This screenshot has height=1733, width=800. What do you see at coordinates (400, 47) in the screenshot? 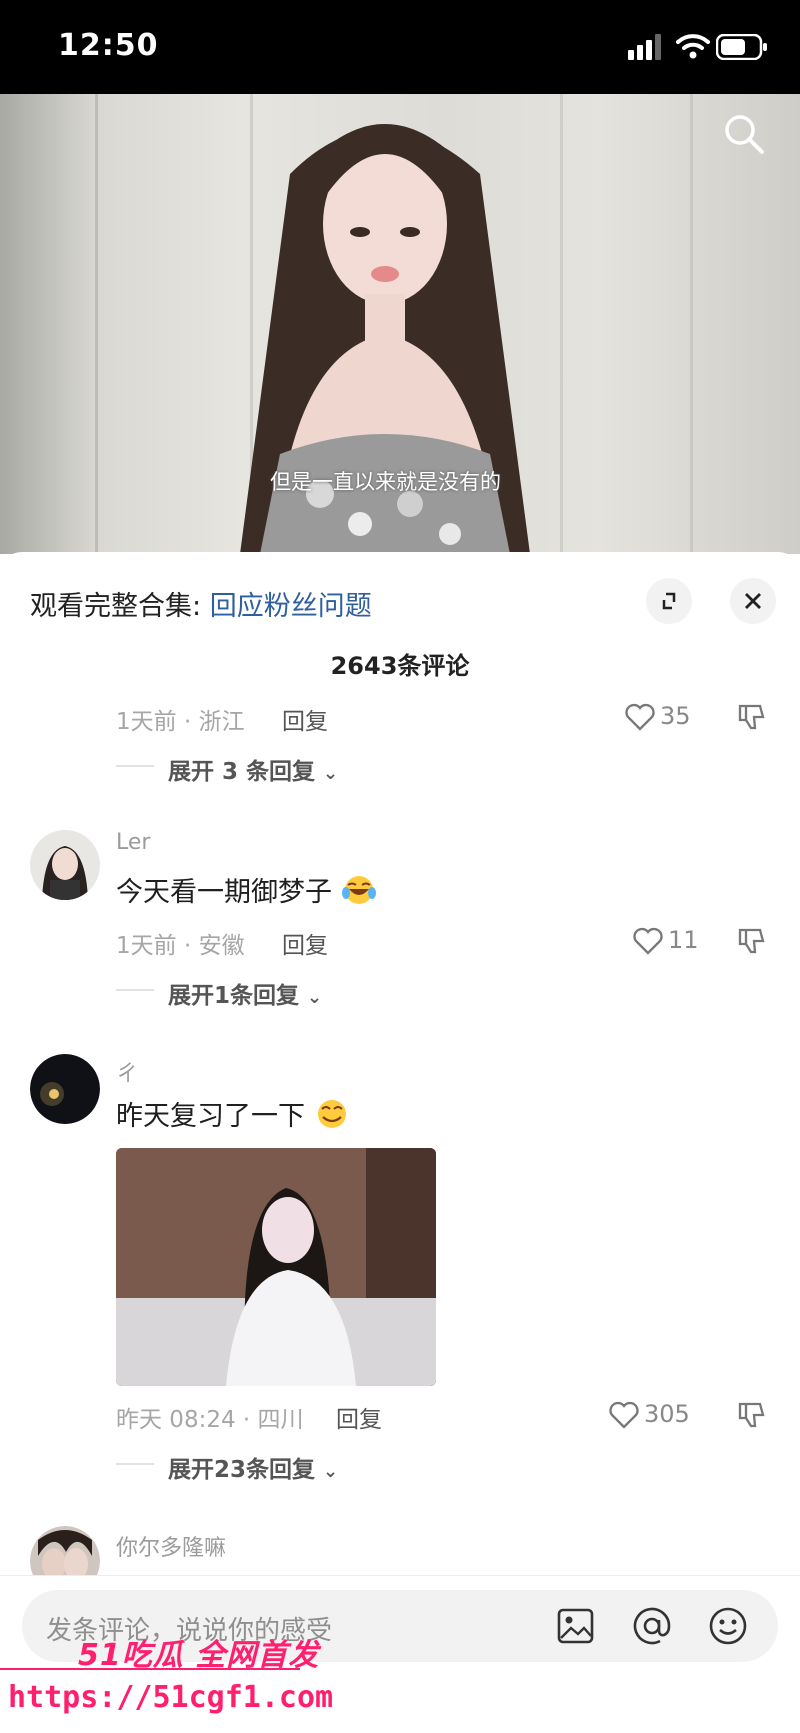
I see `status-bar: 12:50` at bounding box center [400, 47].